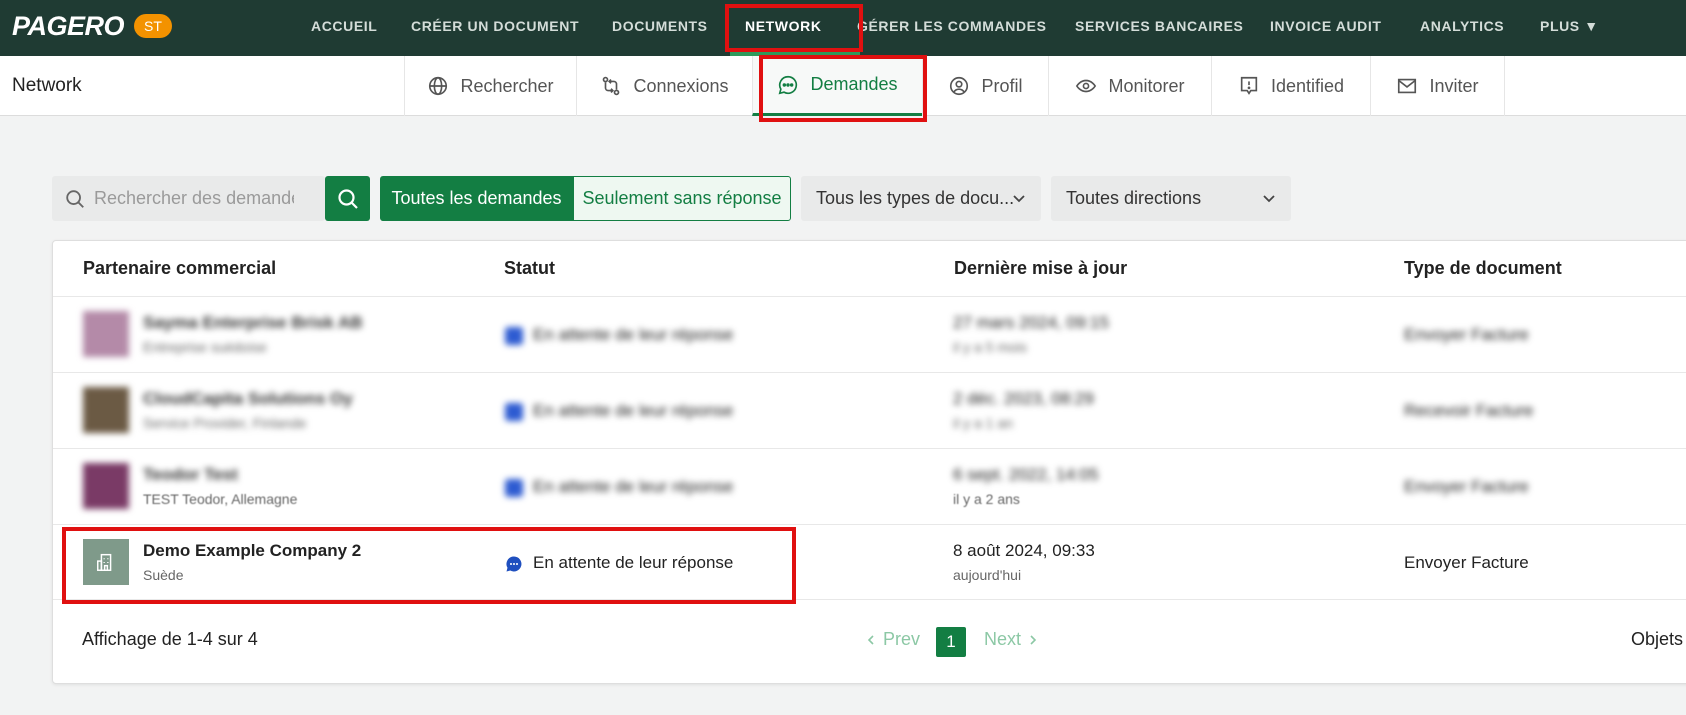 The image size is (1686, 715). I want to click on user-circle-icon, so click(959, 86).